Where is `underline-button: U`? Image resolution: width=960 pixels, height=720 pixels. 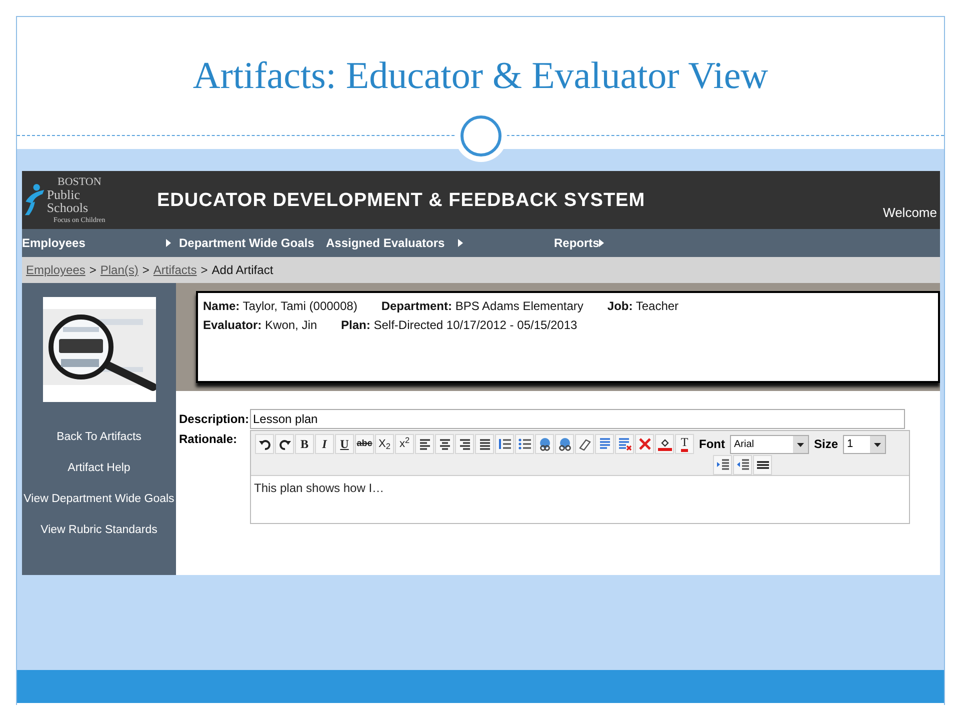 underline-button: U is located at coordinates (344, 444).